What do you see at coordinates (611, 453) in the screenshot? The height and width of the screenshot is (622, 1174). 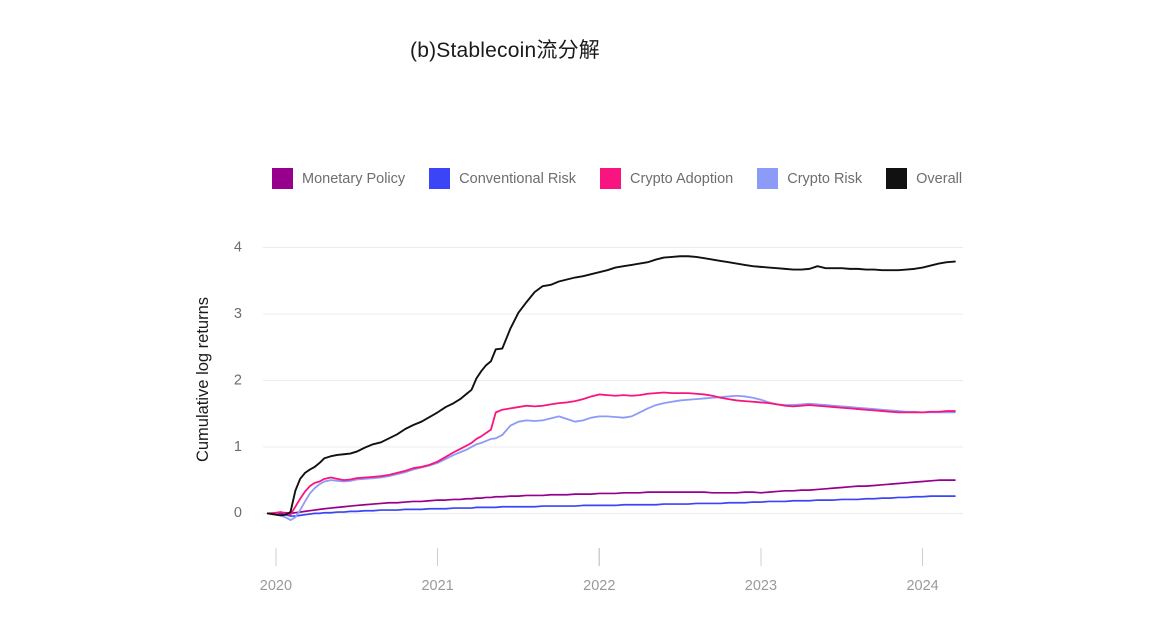 I see `series-line-crypto-adoption` at bounding box center [611, 453].